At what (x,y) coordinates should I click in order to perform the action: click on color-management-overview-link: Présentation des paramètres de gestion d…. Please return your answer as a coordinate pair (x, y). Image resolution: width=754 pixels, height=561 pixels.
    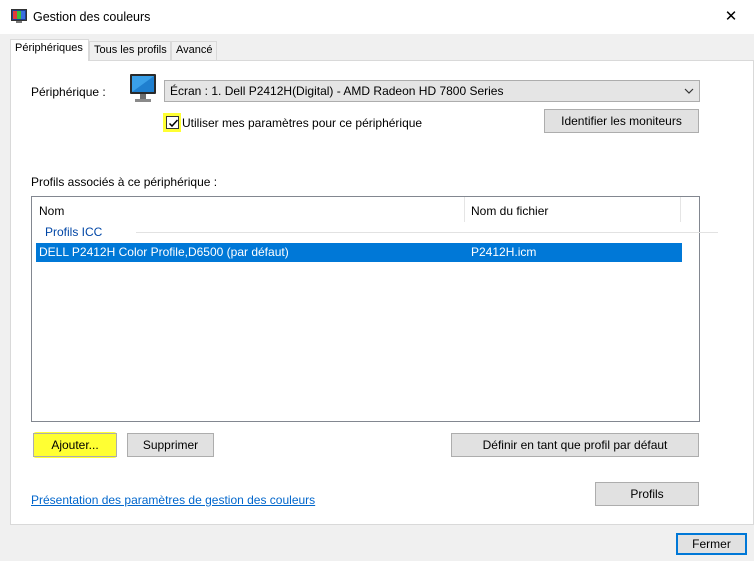
    Looking at the image, I should click on (173, 500).